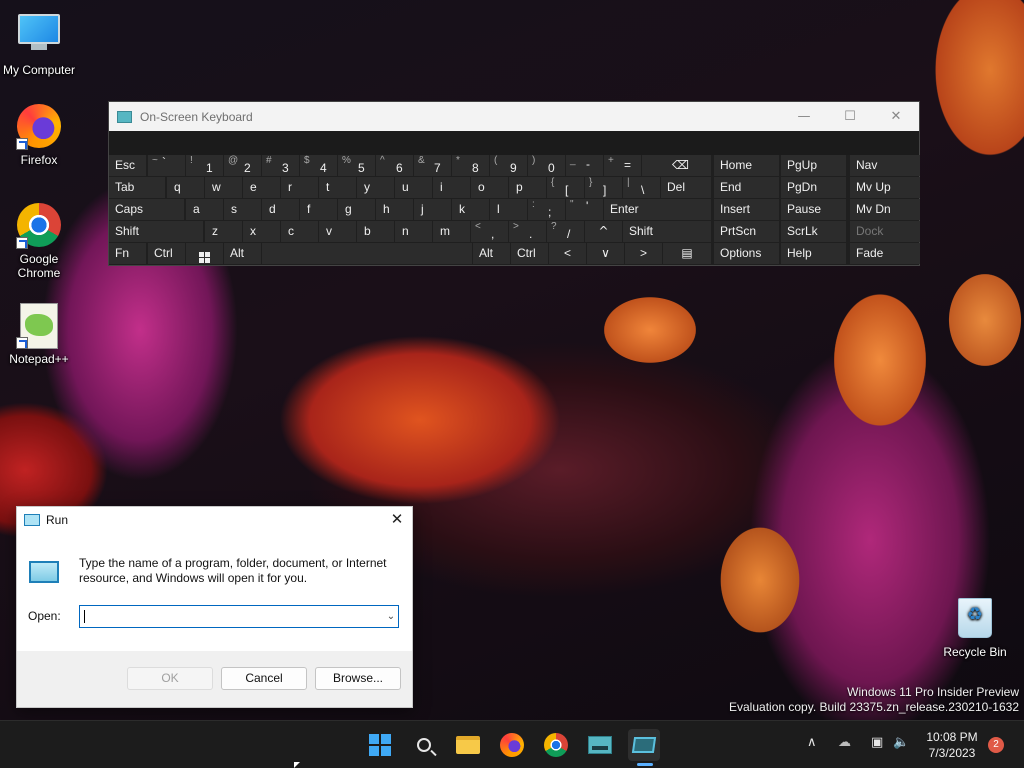  I want to click on key-u: u, so click(413, 187).